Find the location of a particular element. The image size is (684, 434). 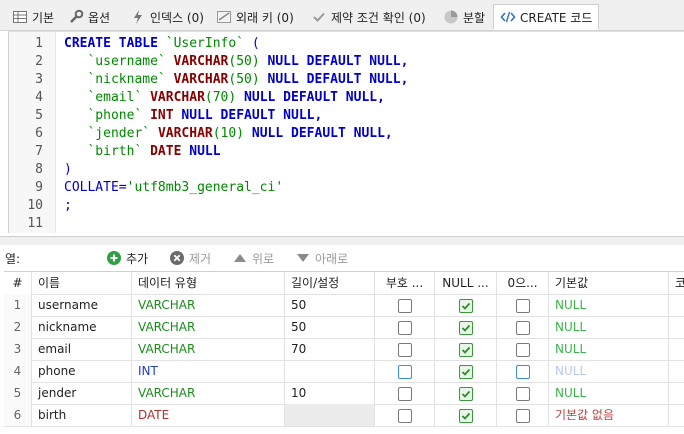

table-row: 4 phone INT NULL is located at coordinates (344, 371).